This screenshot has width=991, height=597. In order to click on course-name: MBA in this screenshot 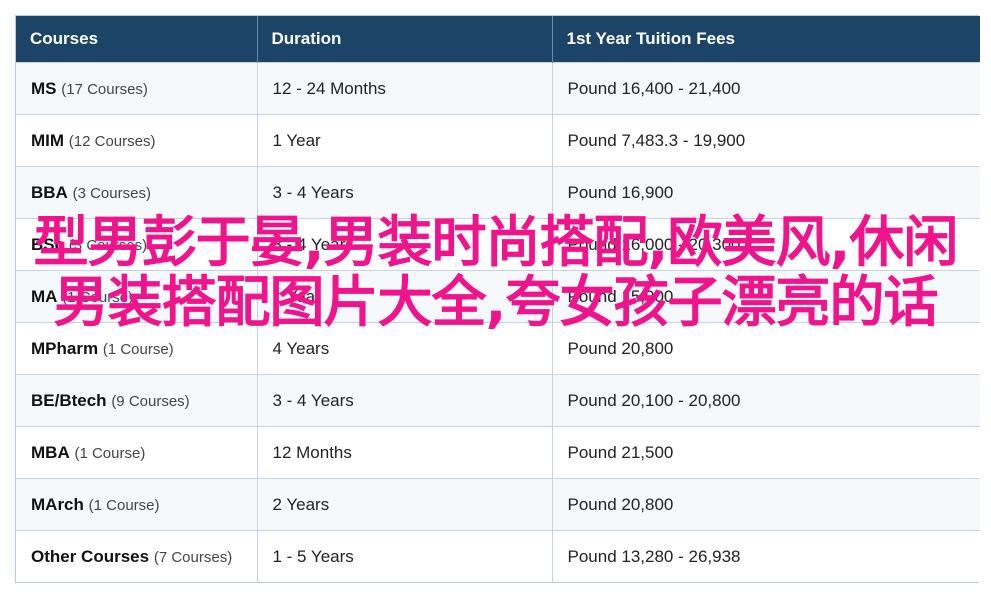, I will do `click(50, 452)`.